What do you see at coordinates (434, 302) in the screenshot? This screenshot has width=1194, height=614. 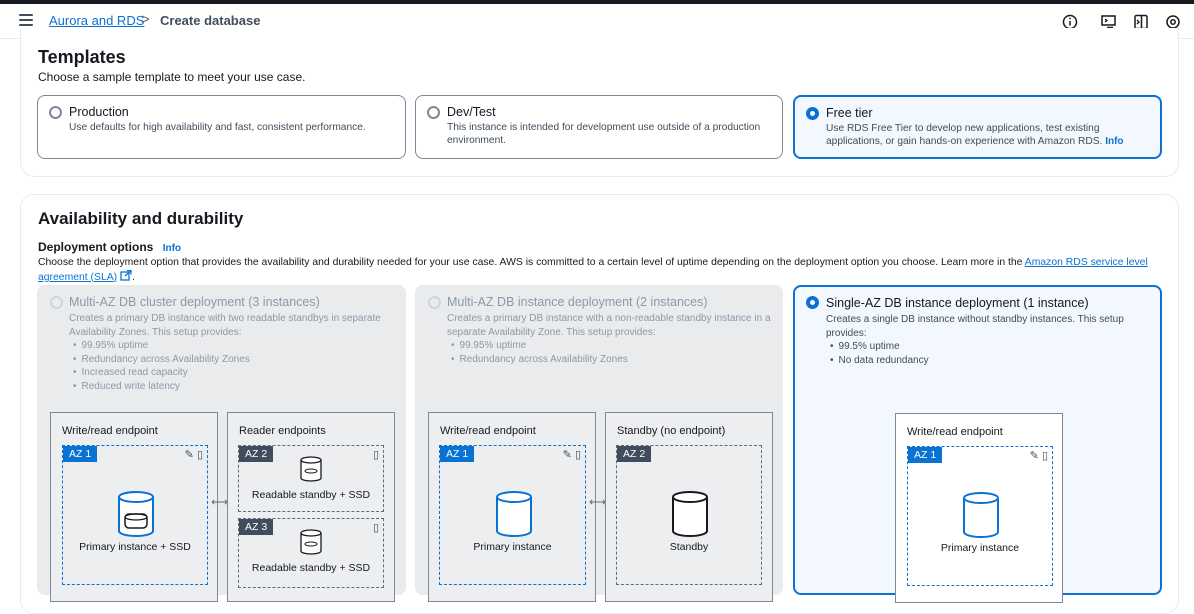 I see `radio-multi-az-instance` at bounding box center [434, 302].